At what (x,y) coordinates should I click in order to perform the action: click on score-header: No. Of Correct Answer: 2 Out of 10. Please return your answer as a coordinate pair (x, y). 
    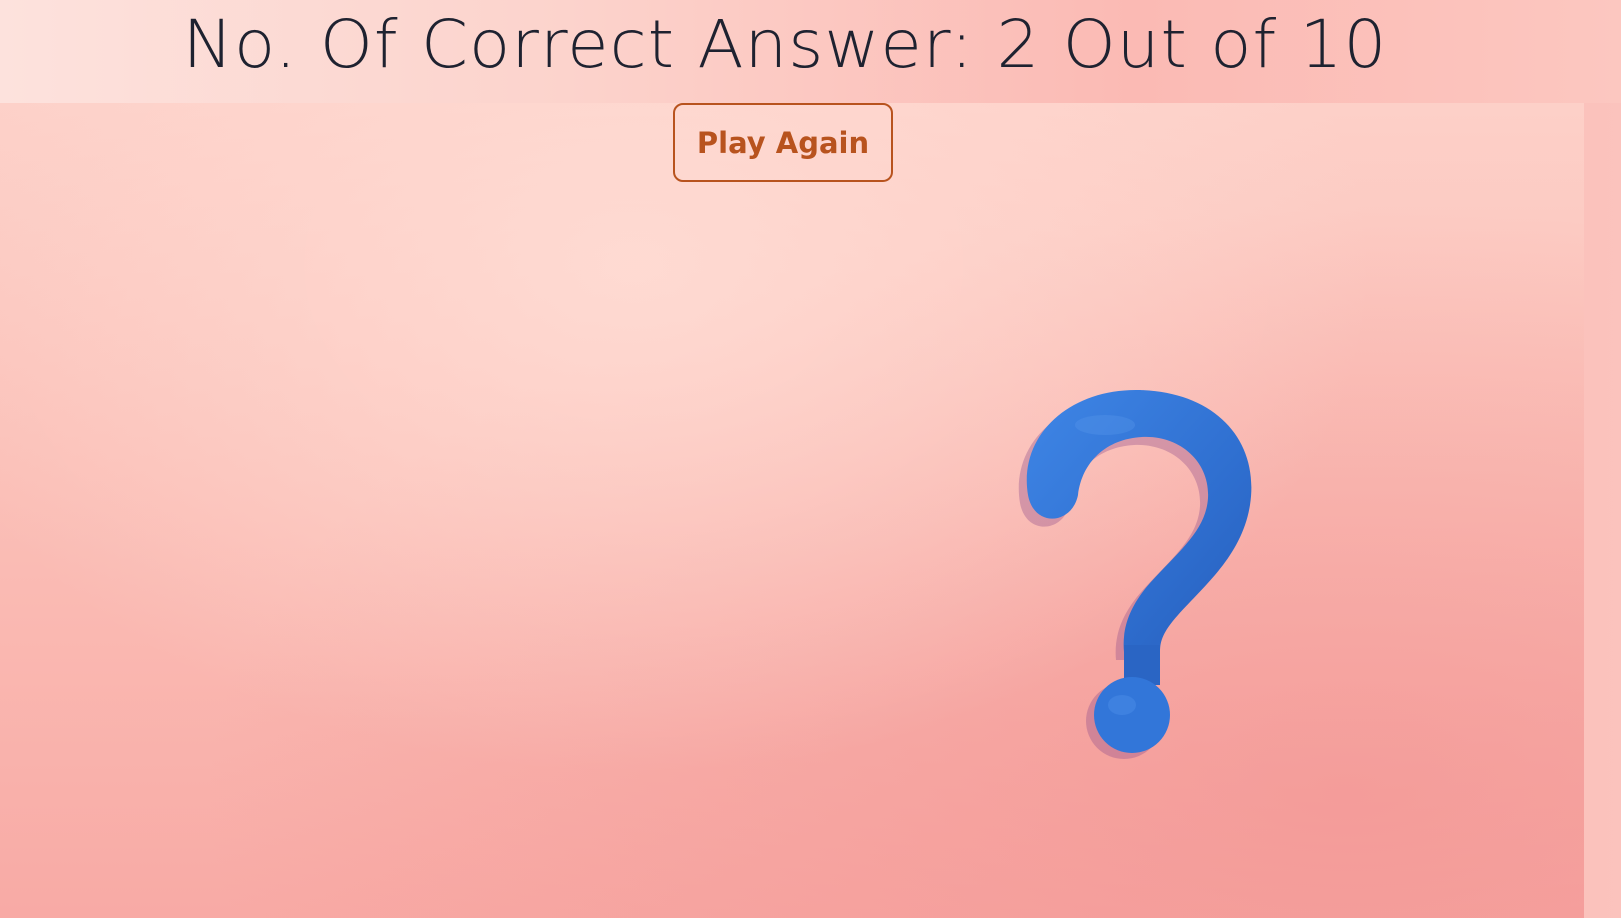
    Looking at the image, I should click on (810, 51).